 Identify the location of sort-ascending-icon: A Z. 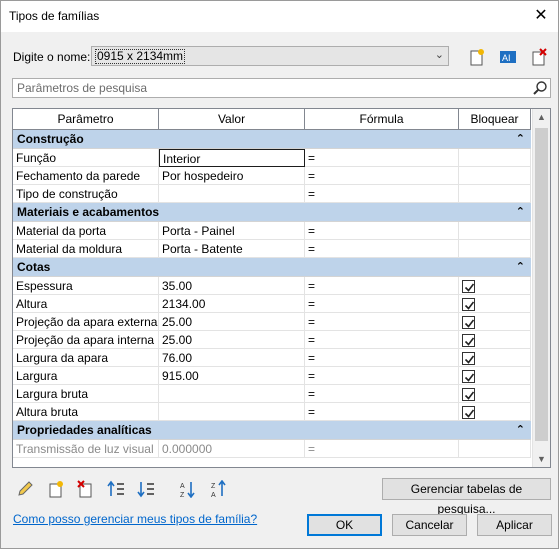
(188, 489).